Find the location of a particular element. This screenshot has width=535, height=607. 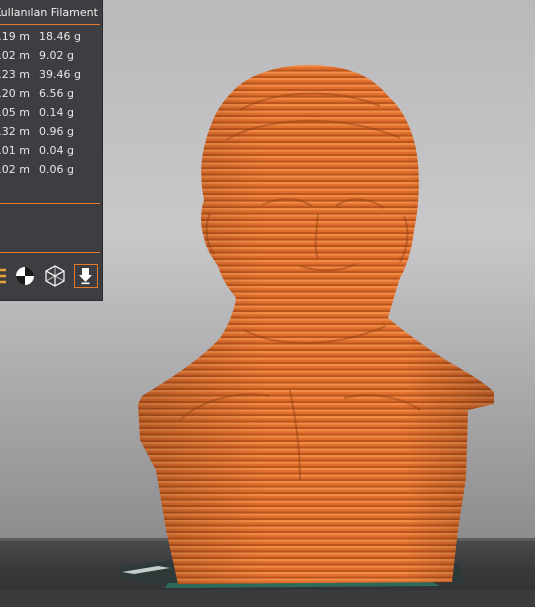

weight-value: 6.56 g is located at coordinates (56, 93).